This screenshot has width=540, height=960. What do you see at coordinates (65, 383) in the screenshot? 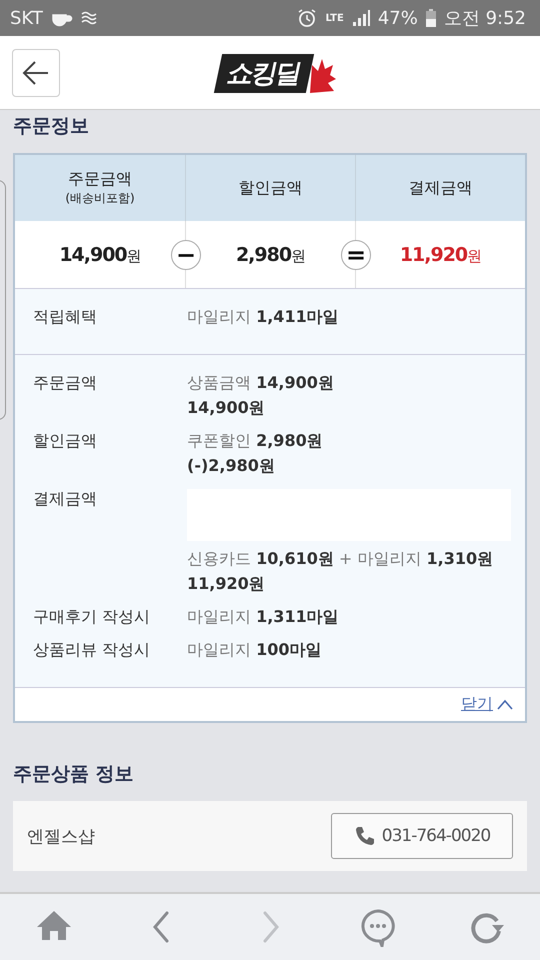
I see `row-label: 주문금액` at bounding box center [65, 383].